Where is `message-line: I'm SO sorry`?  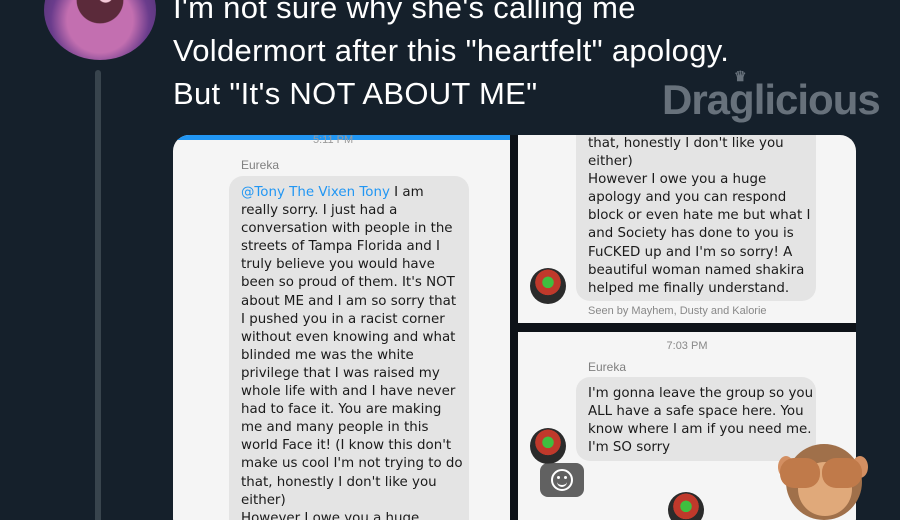
message-line: I'm SO sorry is located at coordinates (629, 448).